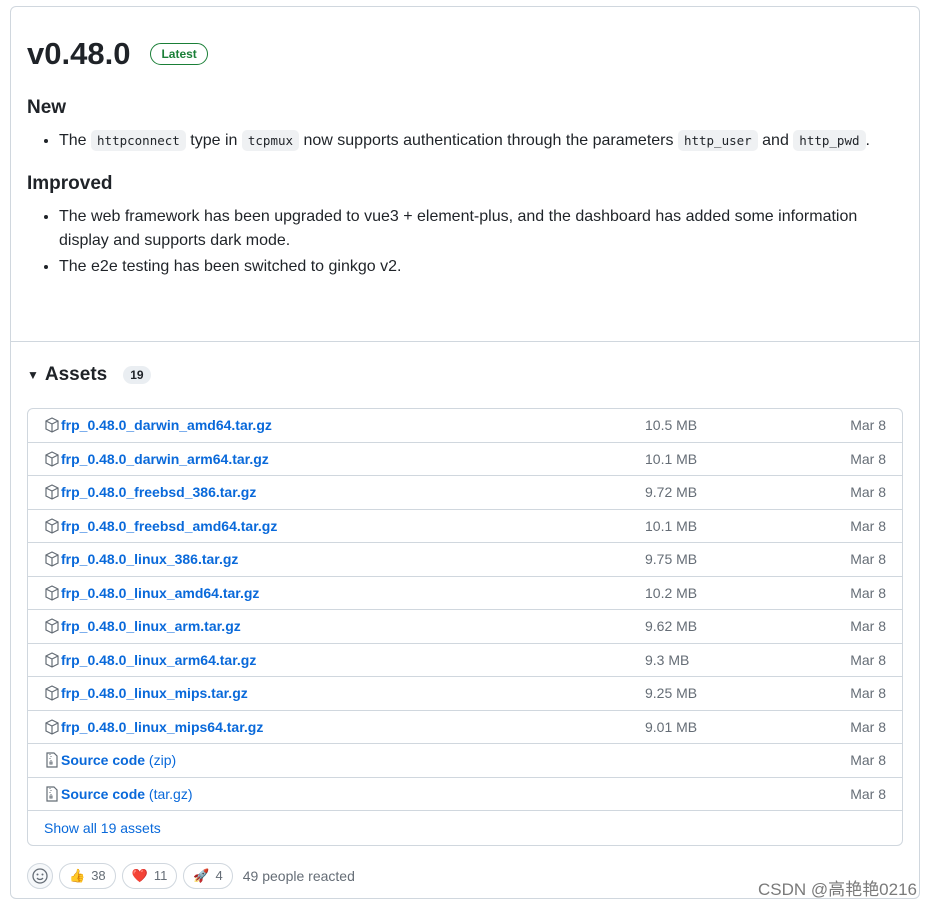  Describe the element at coordinates (837, 889) in the screenshot. I see `watermark: CSDN @高艳艳0216` at that location.